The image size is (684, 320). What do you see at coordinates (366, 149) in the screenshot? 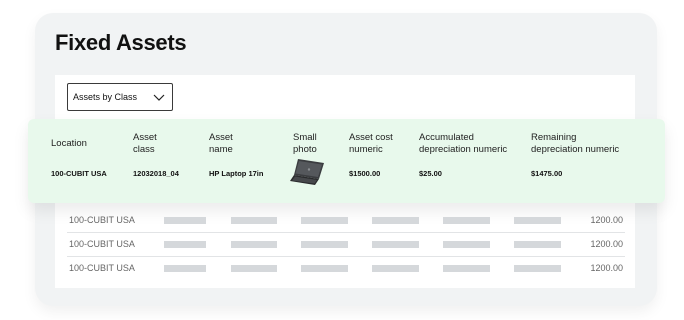
I see `header-asset-cost-line2: numeric` at bounding box center [366, 149].